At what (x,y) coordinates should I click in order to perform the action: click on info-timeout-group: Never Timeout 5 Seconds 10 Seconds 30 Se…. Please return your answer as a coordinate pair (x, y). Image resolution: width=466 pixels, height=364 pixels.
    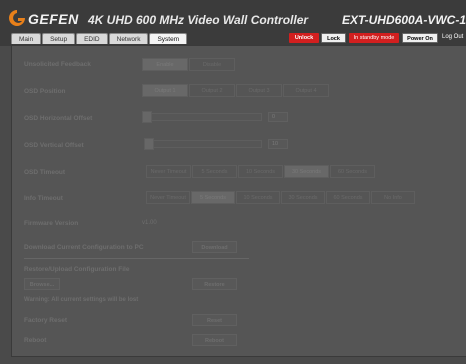
    Looking at the image, I should click on (280, 197).